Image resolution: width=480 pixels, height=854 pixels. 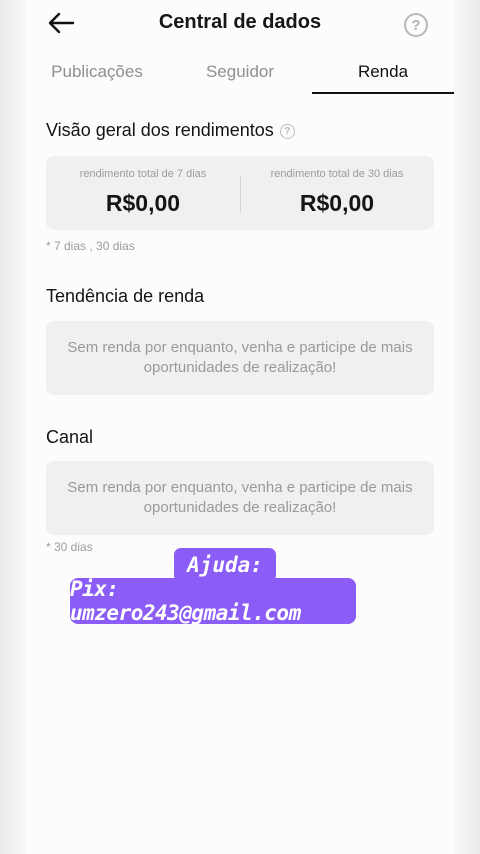 I want to click on overview-title-text: Visão geral dos rendimentos, so click(x=160, y=130).